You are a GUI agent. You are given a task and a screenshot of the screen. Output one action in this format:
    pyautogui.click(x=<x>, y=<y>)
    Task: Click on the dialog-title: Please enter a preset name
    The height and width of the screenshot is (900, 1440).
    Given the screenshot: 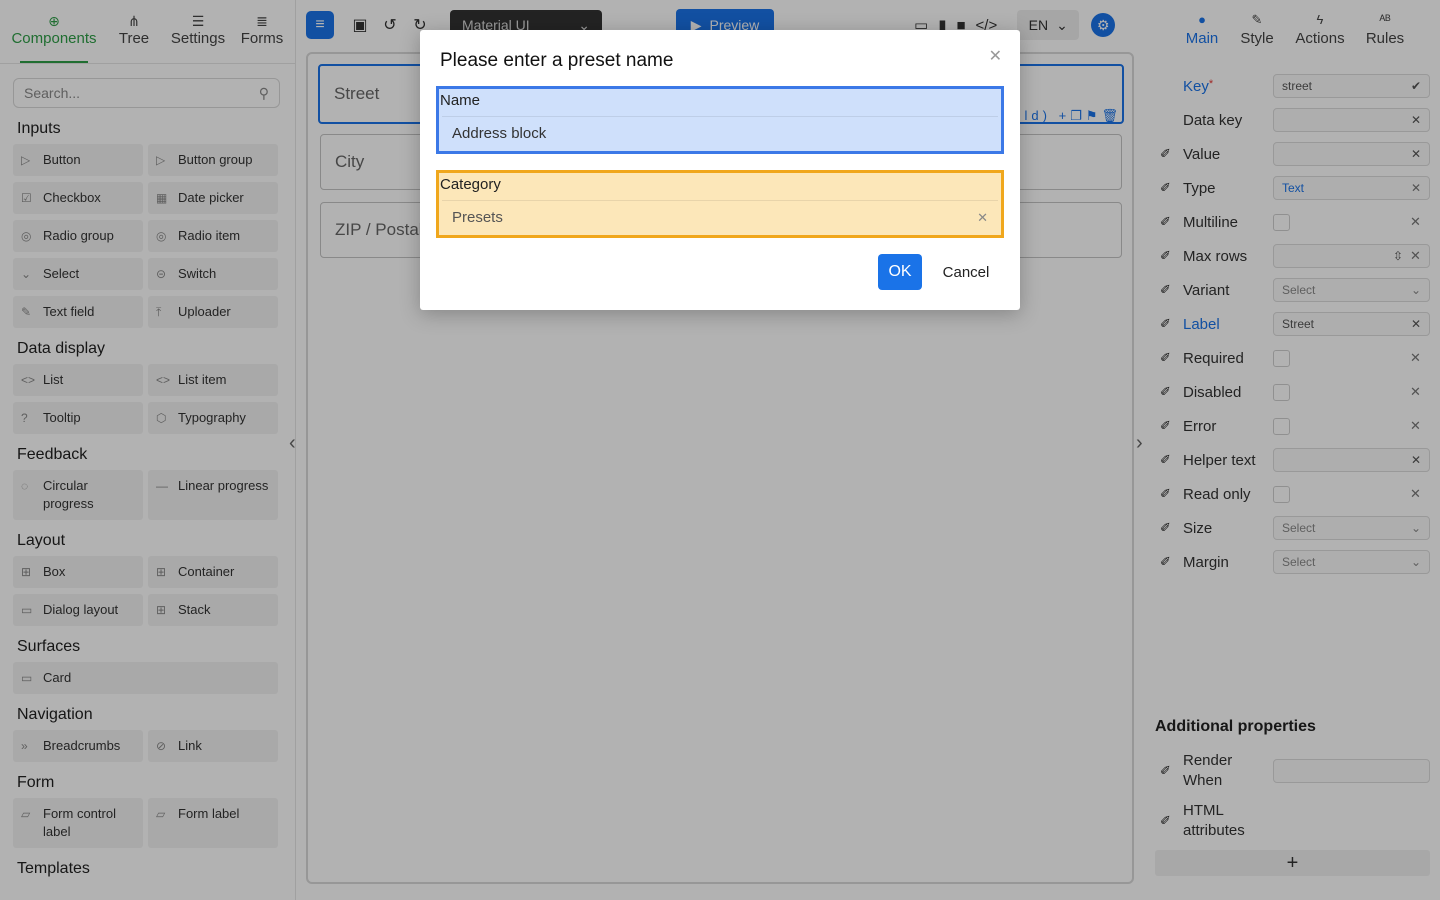 What is the action you would take?
    pyautogui.click(x=557, y=60)
    